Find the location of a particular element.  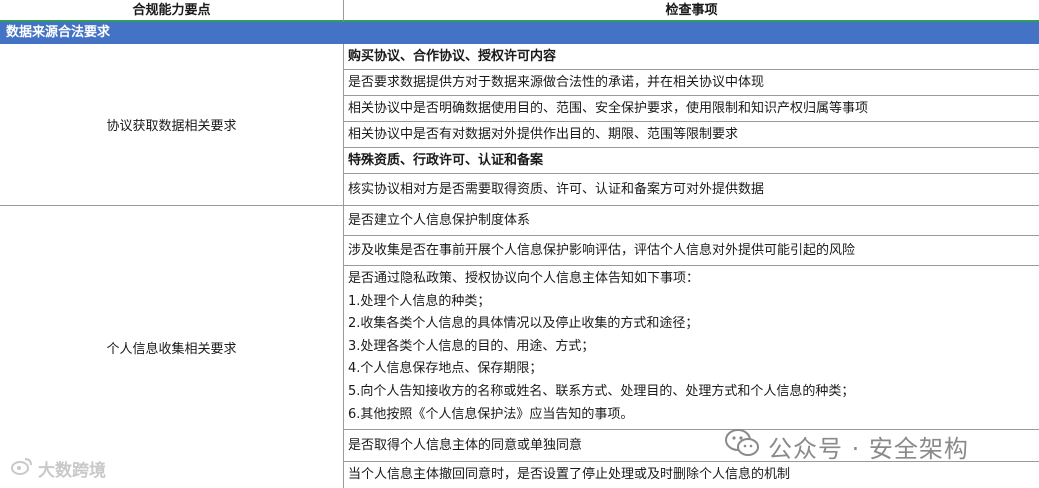

list-item: 4.个人信息保存地点、保存期限； is located at coordinates (445, 369).